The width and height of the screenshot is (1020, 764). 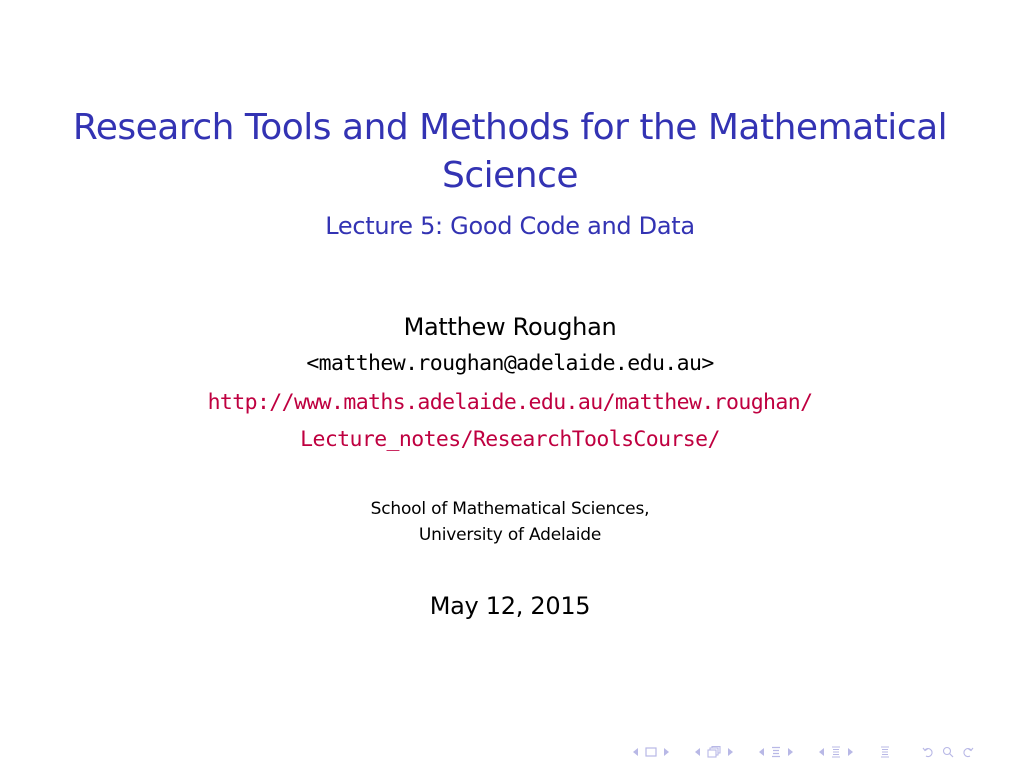 I want to click on subsection-nav, so click(x=714, y=752).